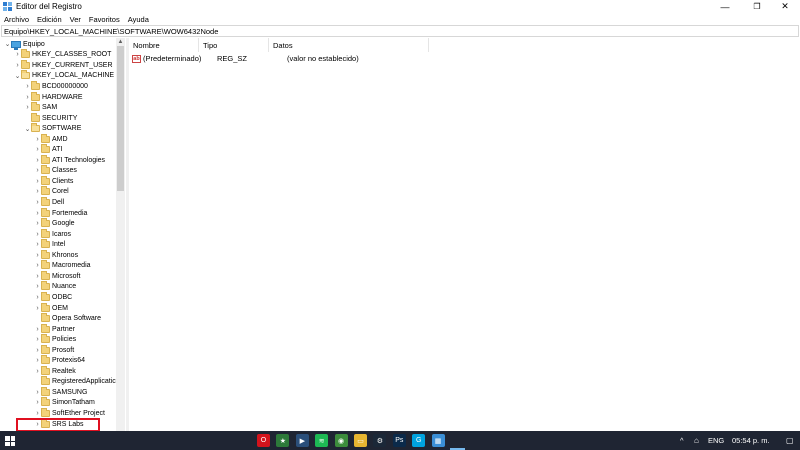  Describe the element at coordinates (49, 19) in the screenshot. I see `menu-edicion: Edición` at that location.